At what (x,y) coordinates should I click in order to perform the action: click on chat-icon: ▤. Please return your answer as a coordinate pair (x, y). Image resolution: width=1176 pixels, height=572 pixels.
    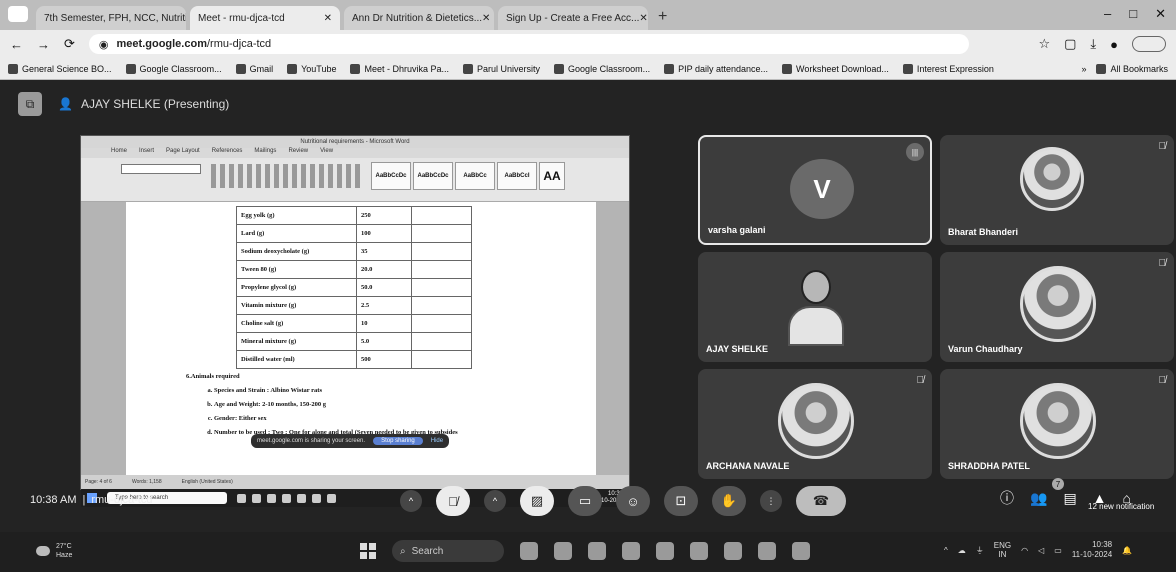
    Looking at the image, I should click on (1069, 498).